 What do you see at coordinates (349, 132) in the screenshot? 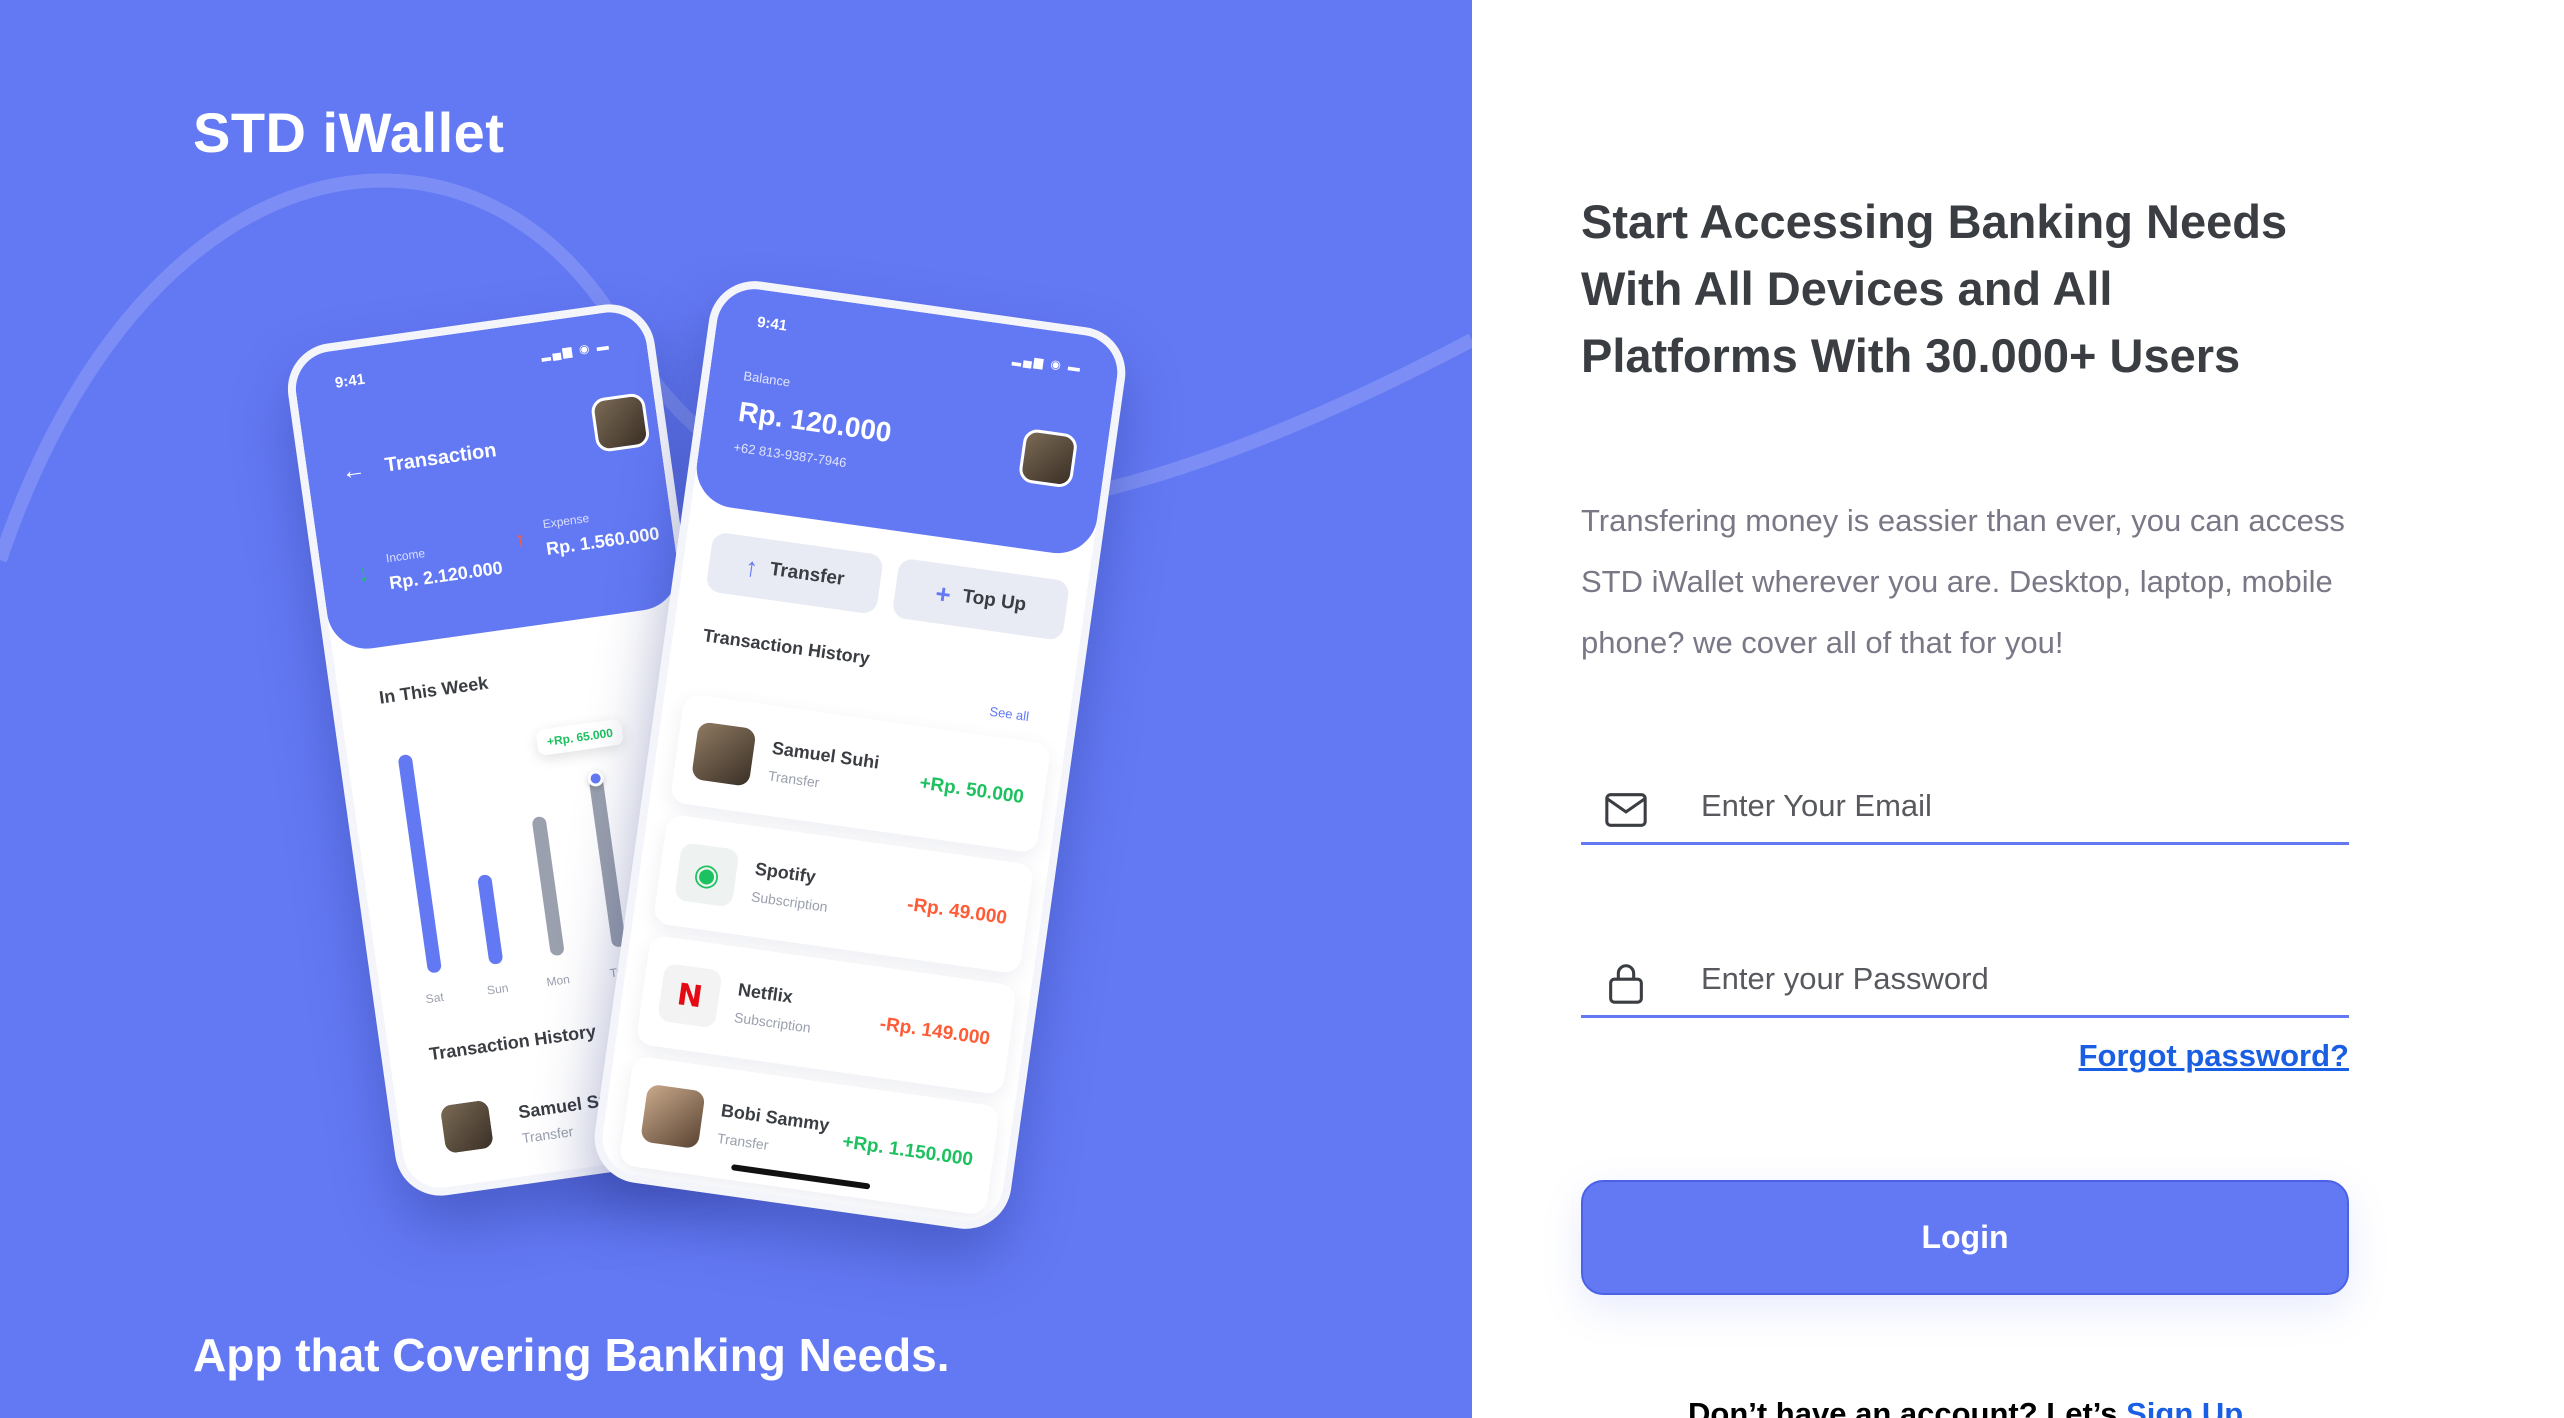
I see `brand-logo: STD iWallet` at bounding box center [349, 132].